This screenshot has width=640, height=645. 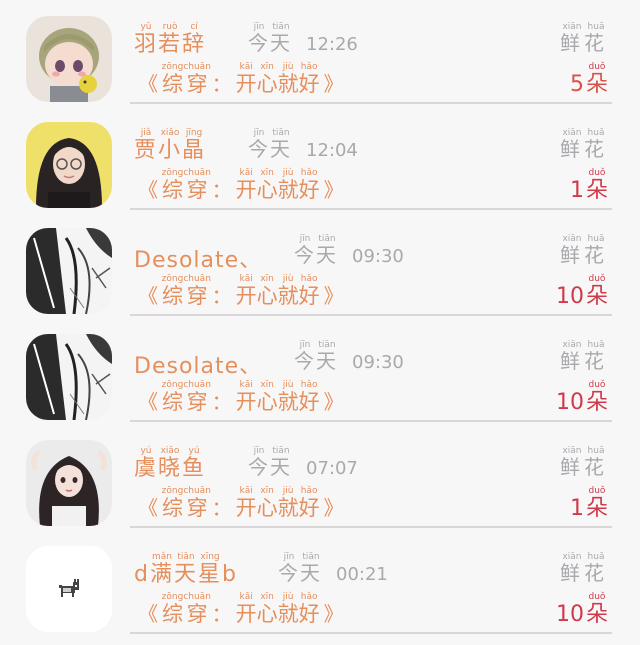 I want to click on novel-part-pinyin: zōng, so click(x=172, y=385).